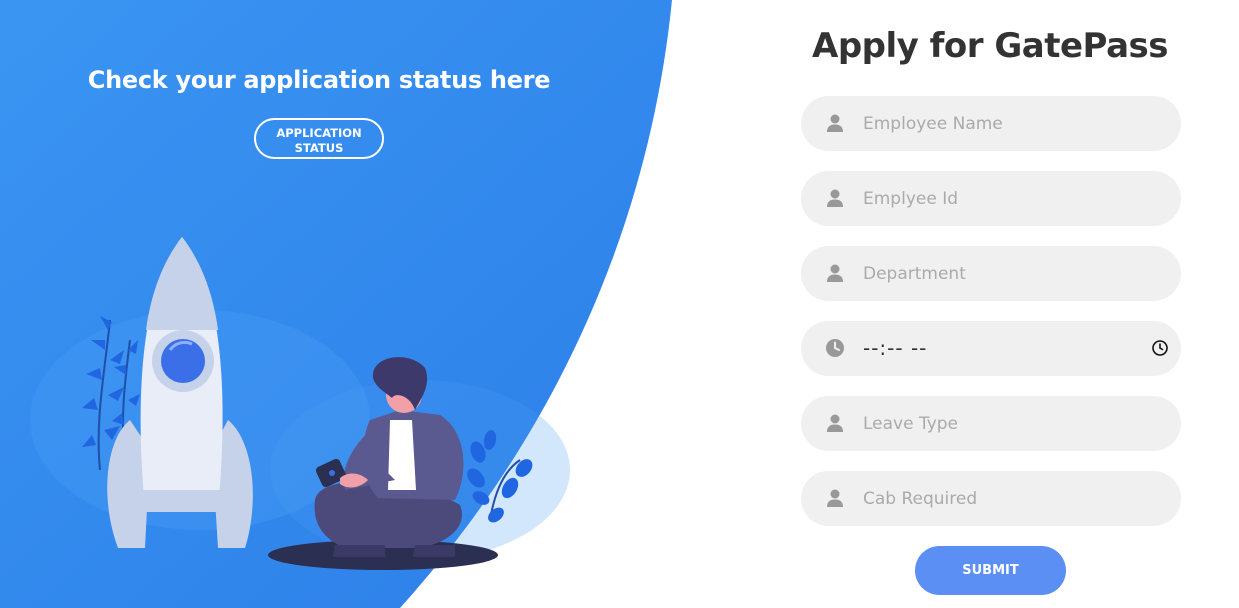 This screenshot has height=608, width=1239. What do you see at coordinates (1008, 123) in the screenshot?
I see `employee-name-input` at bounding box center [1008, 123].